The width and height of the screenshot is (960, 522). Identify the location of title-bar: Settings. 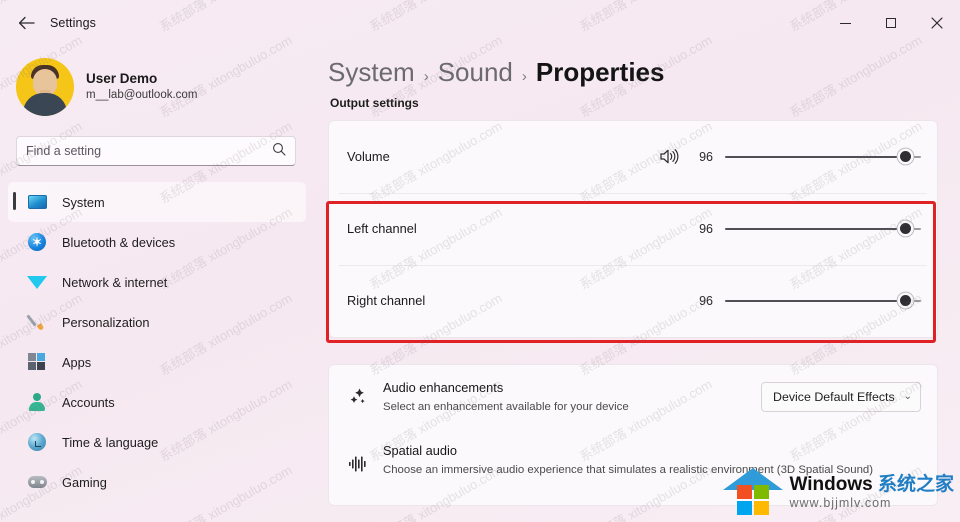
(480, 23).